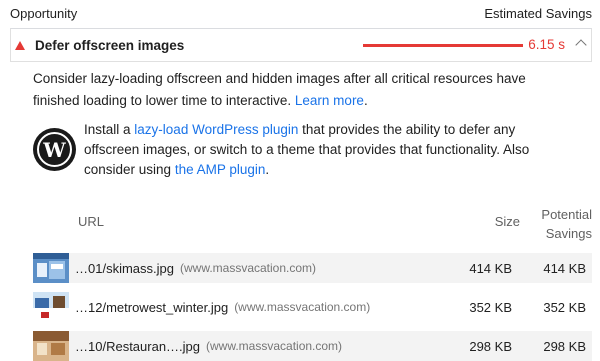 The width and height of the screenshot is (600, 361). What do you see at coordinates (365, 100) in the screenshot?
I see `description-period: .` at bounding box center [365, 100].